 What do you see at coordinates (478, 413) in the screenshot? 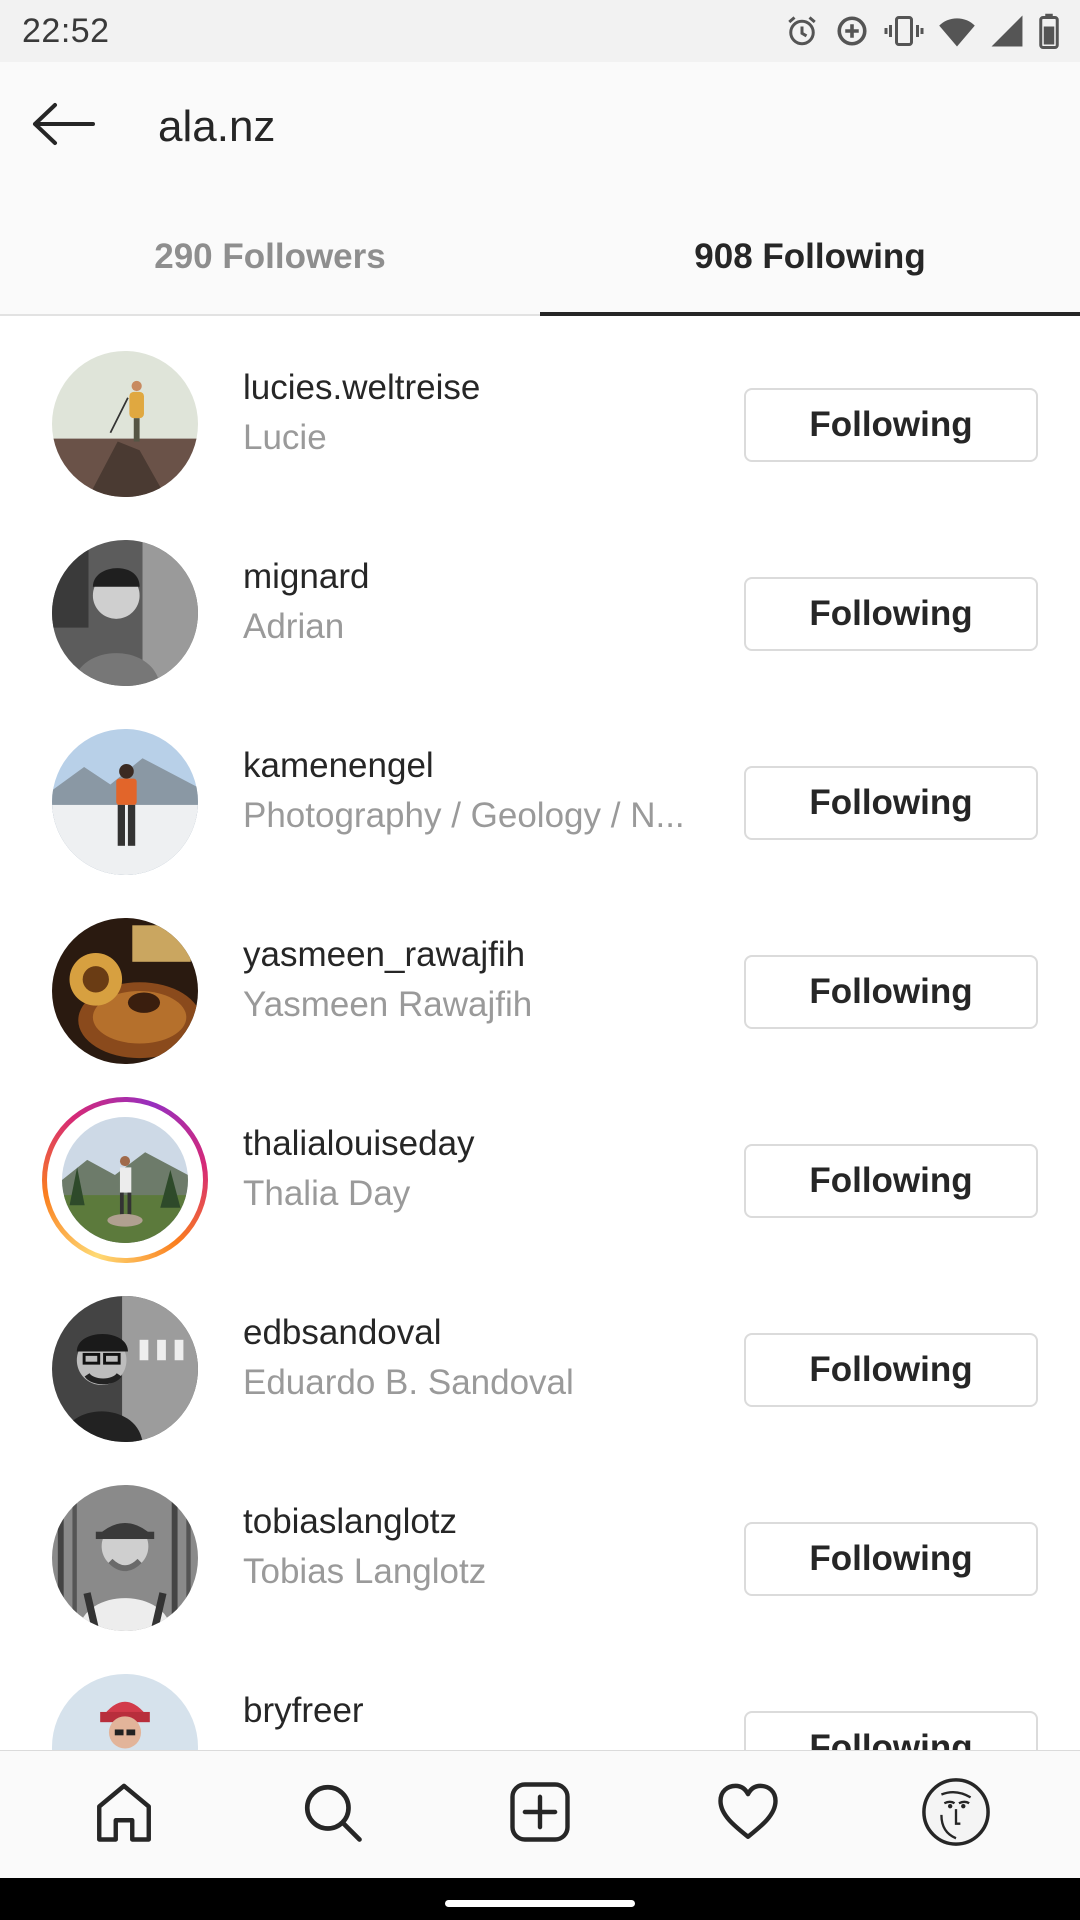
I see `user-text: lucies.weltreise Lucie` at bounding box center [478, 413].